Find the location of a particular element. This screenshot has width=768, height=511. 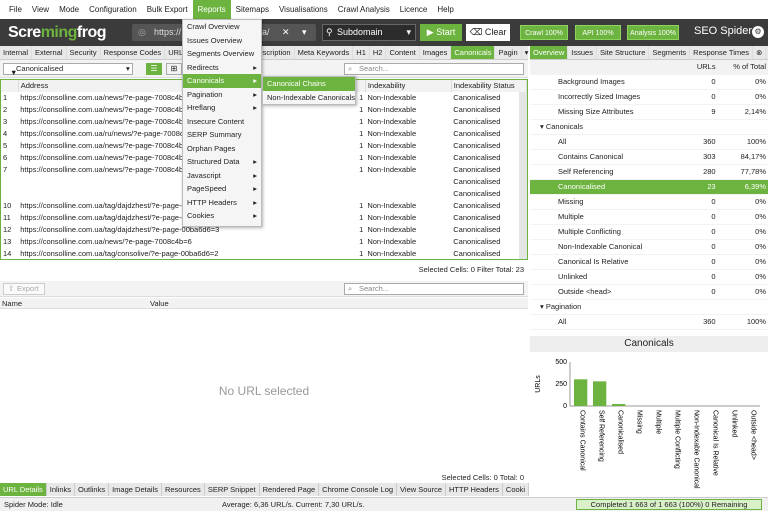

bottom-tab-outlinks: Outlinks is located at coordinates (92, 489).